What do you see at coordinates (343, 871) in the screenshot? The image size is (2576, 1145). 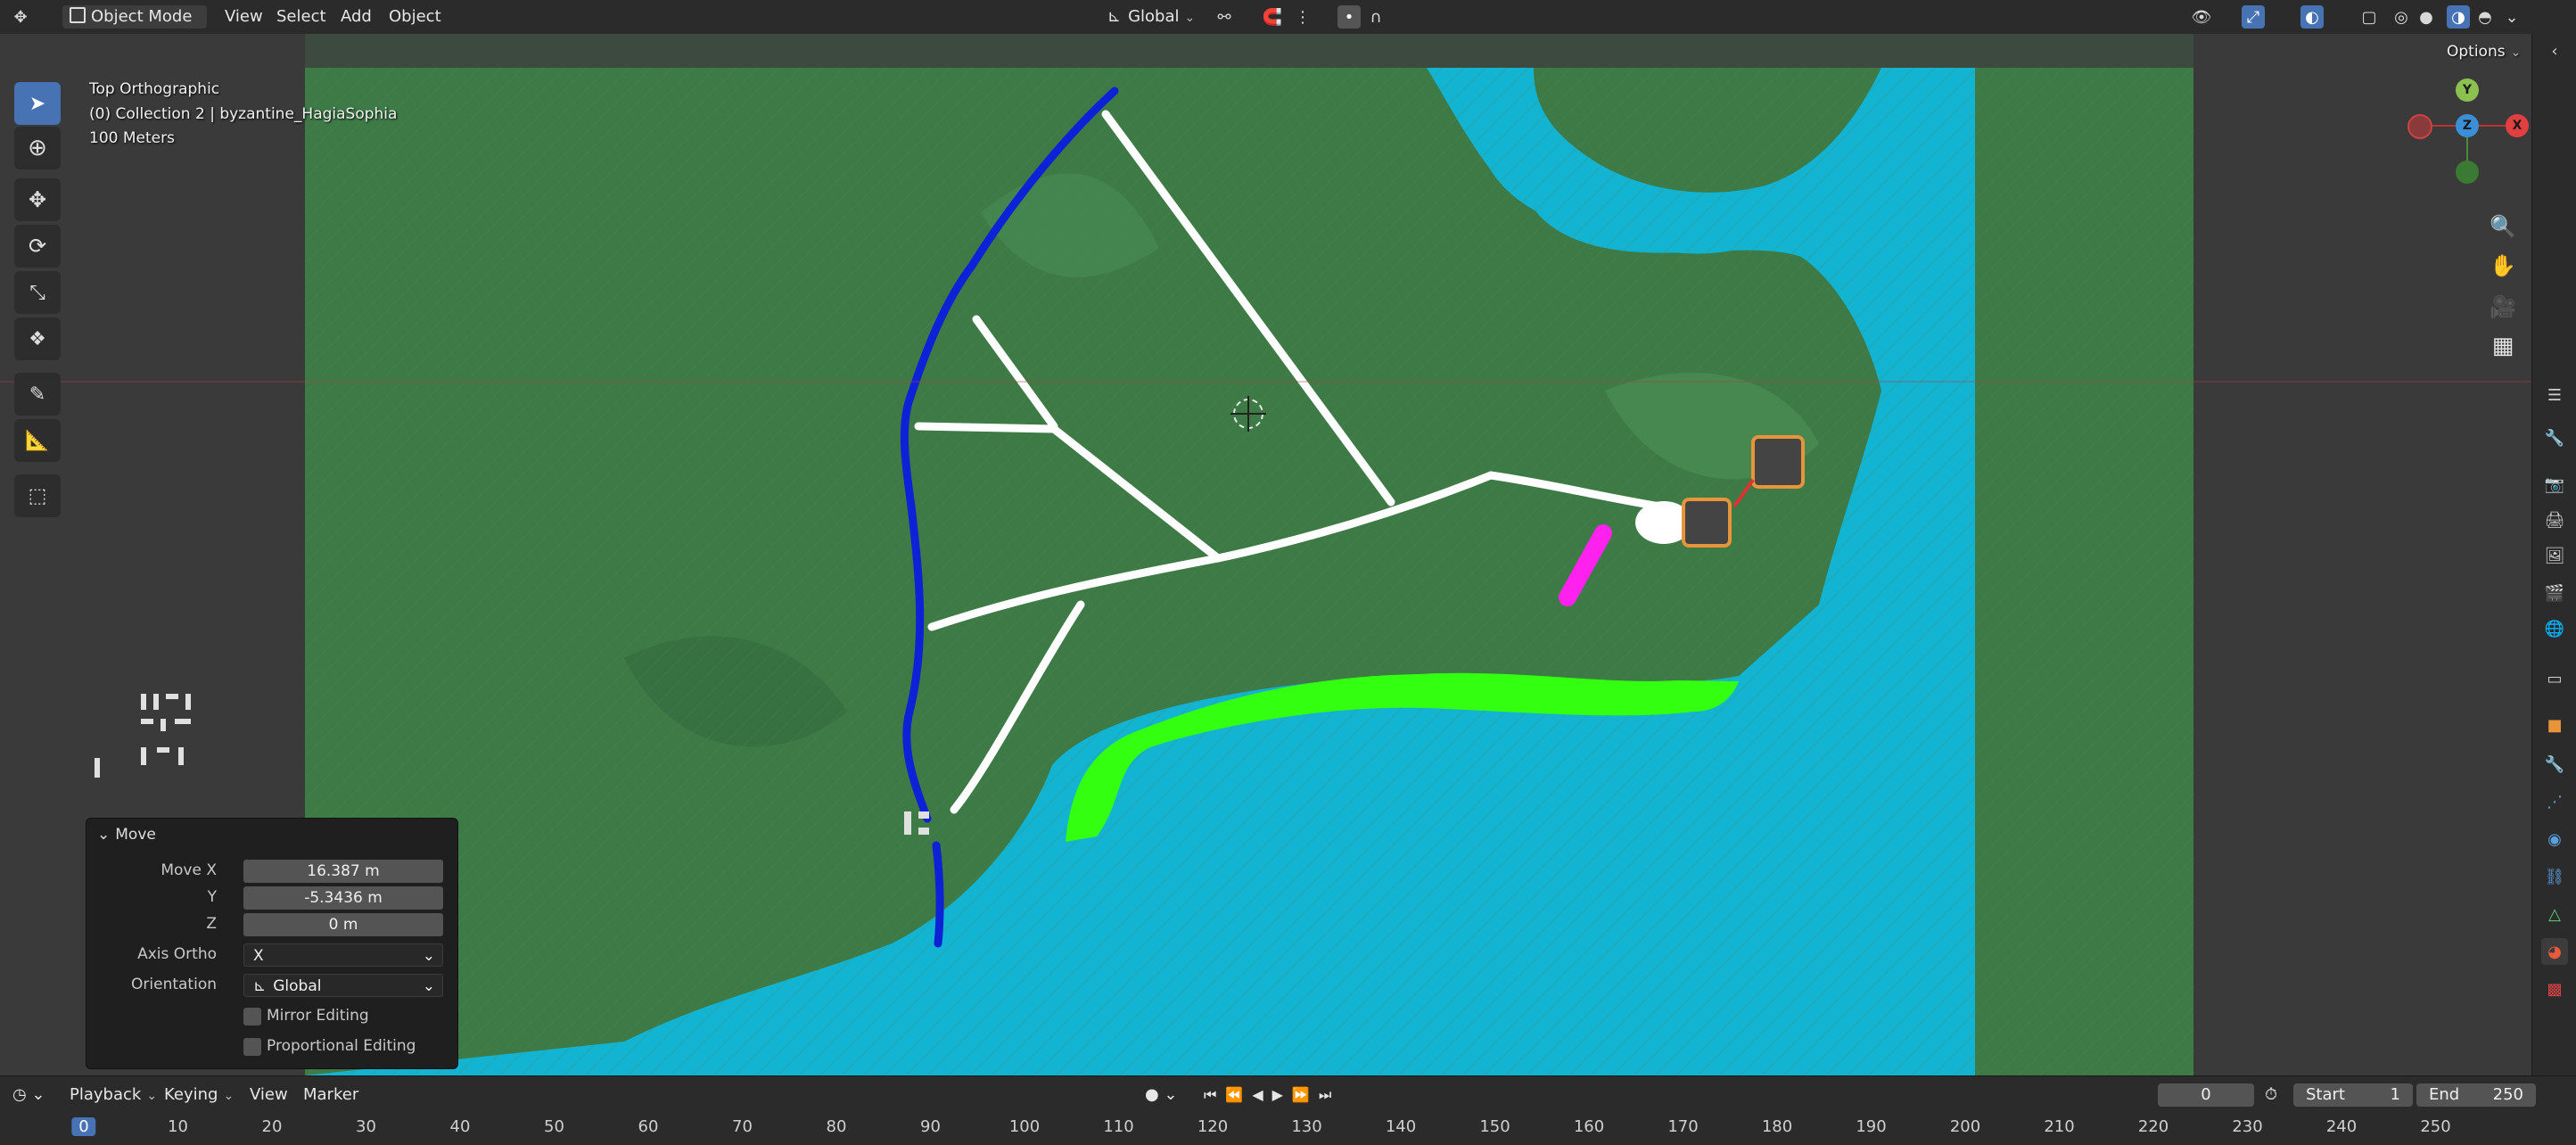 I see `move-x-field: 16.387 m` at bounding box center [343, 871].